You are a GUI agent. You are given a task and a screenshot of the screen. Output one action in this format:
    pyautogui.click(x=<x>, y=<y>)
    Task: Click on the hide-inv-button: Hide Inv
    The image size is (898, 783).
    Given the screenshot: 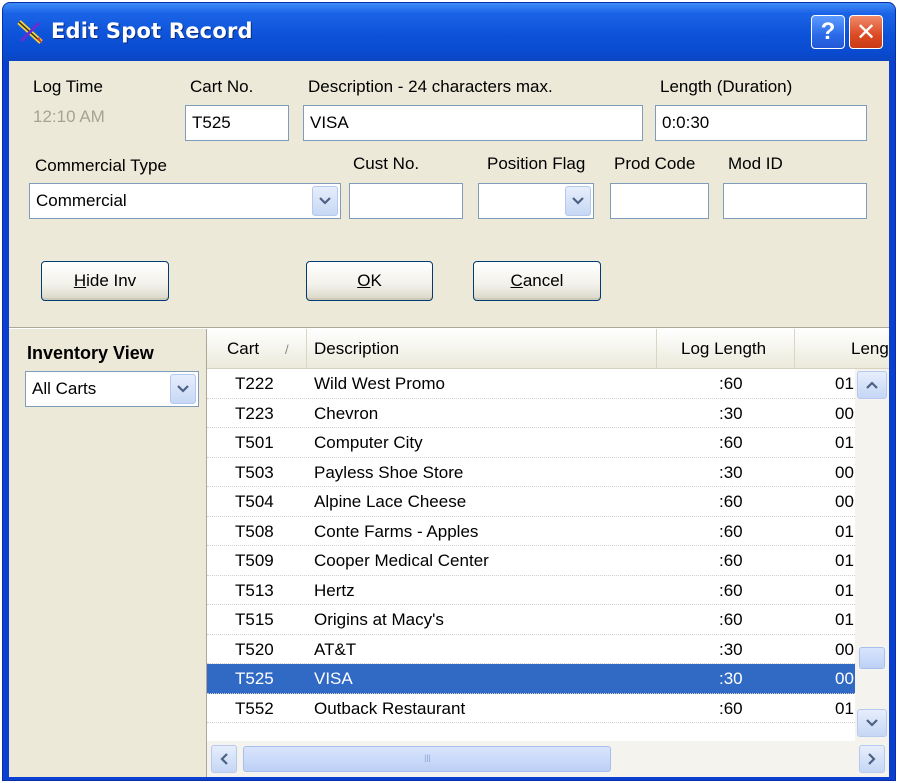 What is the action you would take?
    pyautogui.click(x=105, y=281)
    